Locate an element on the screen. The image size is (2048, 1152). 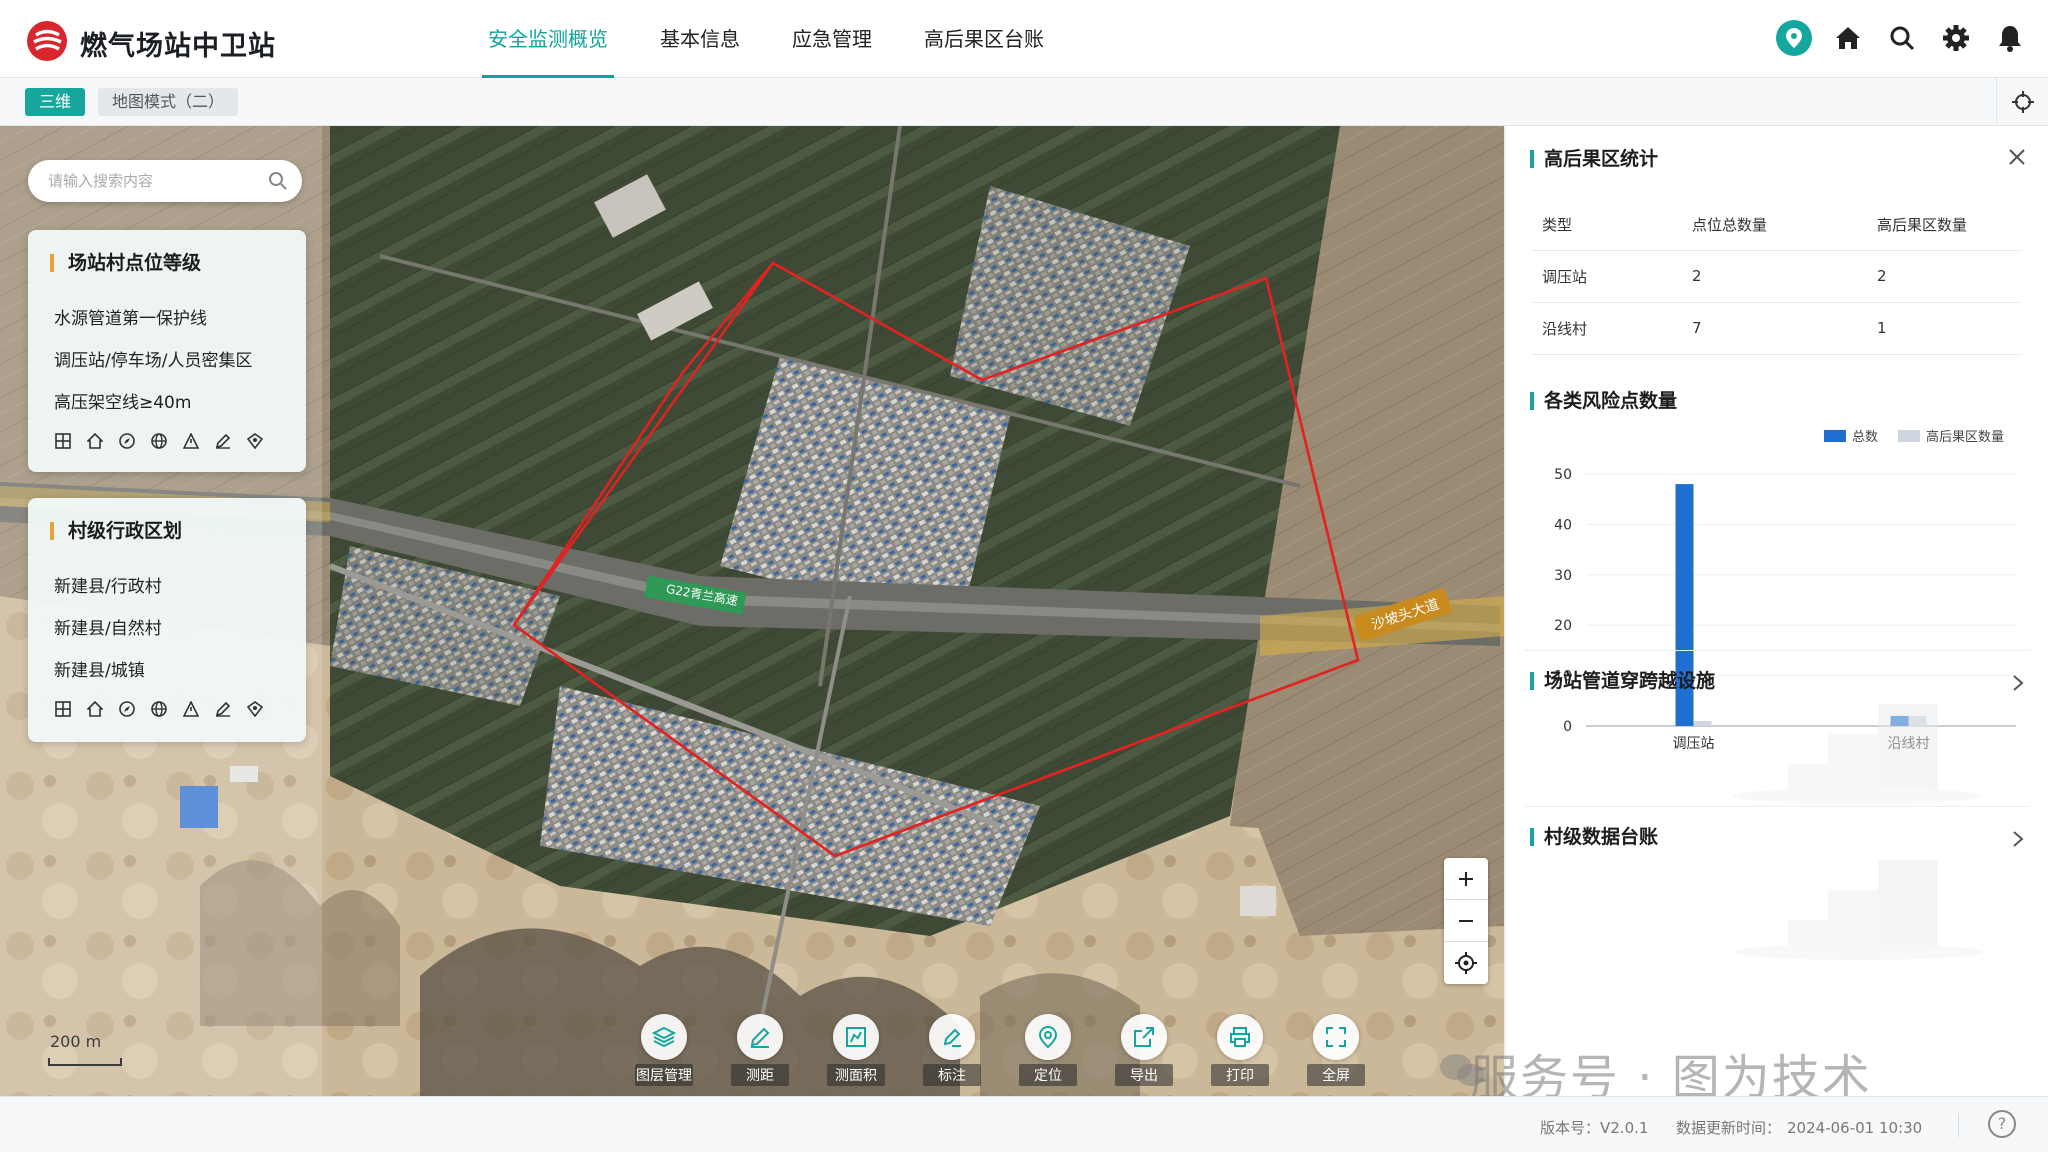
search-input is located at coordinates (158, 181).